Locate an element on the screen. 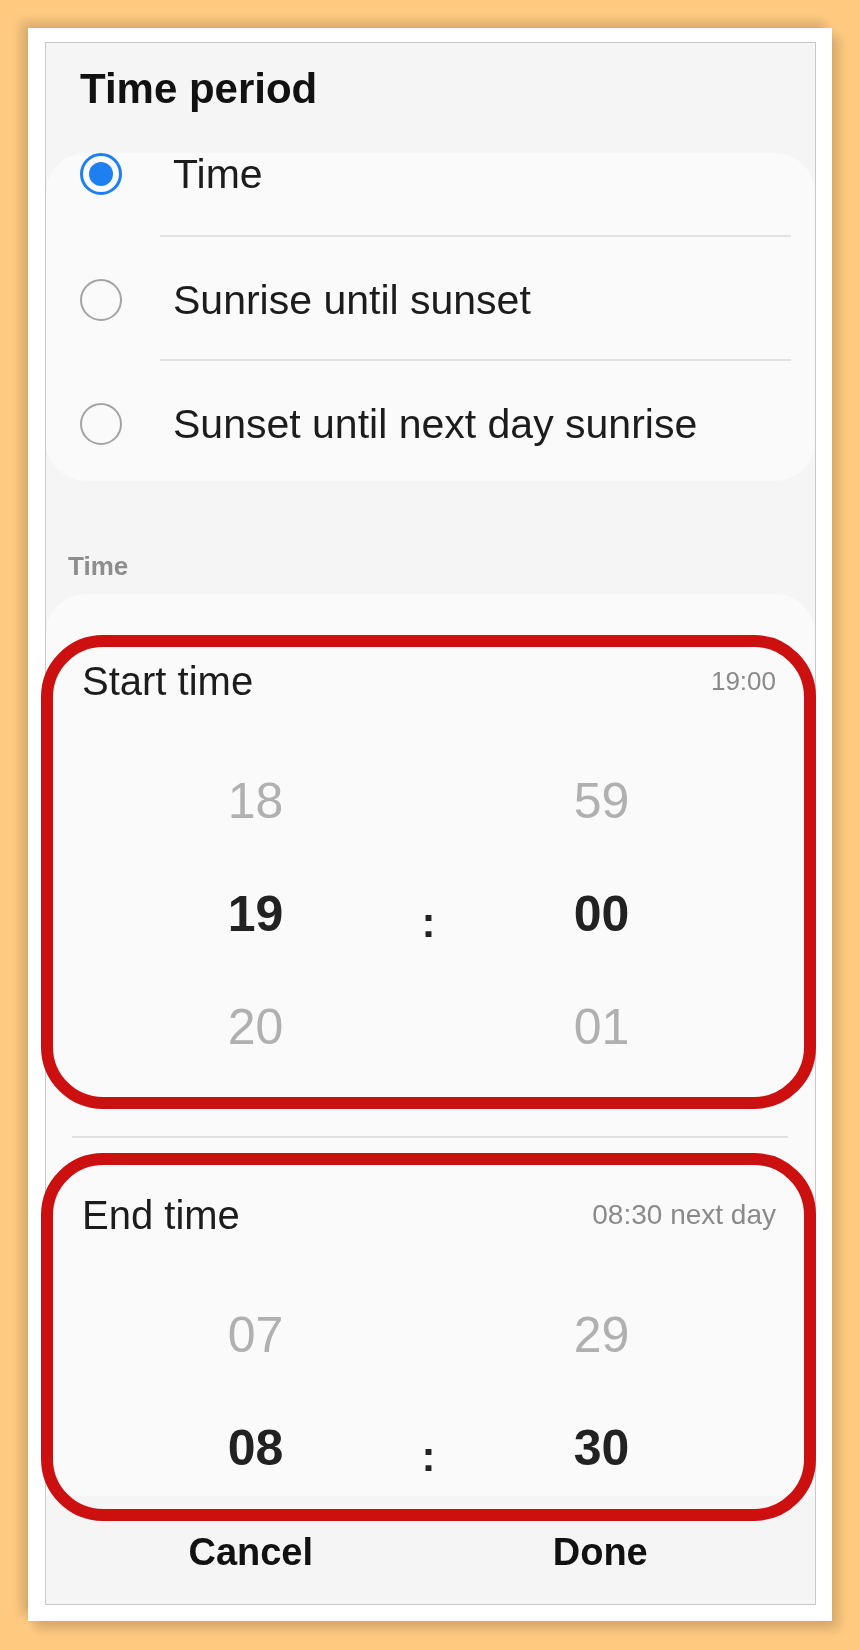 The height and width of the screenshot is (1650, 860). option-label: Time is located at coordinates (218, 174).